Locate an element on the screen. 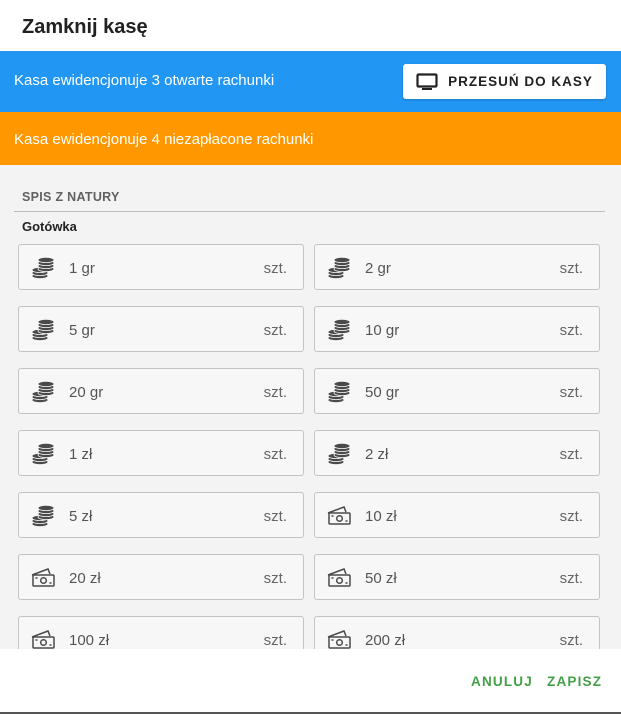 Image resolution: width=621 pixels, height=714 pixels. denomination-field: 20 zł szt. is located at coordinates (161, 577).